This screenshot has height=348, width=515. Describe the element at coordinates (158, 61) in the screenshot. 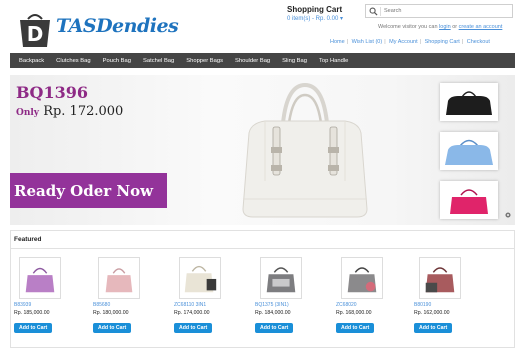

I see `nav-item-satchel-bag: Satchel Bag` at that location.